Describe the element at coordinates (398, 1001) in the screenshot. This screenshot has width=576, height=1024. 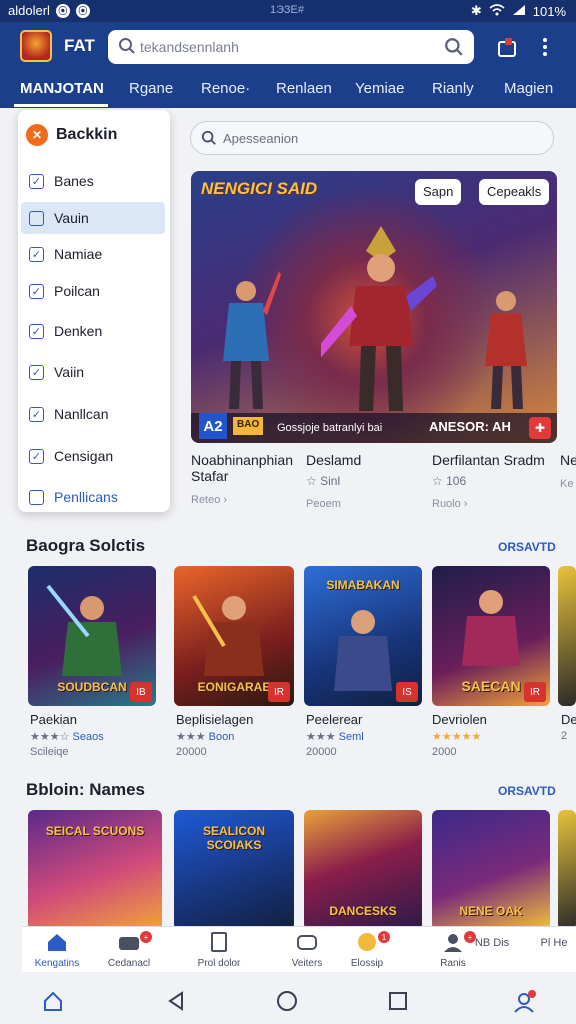
I see `recents-icon` at that location.